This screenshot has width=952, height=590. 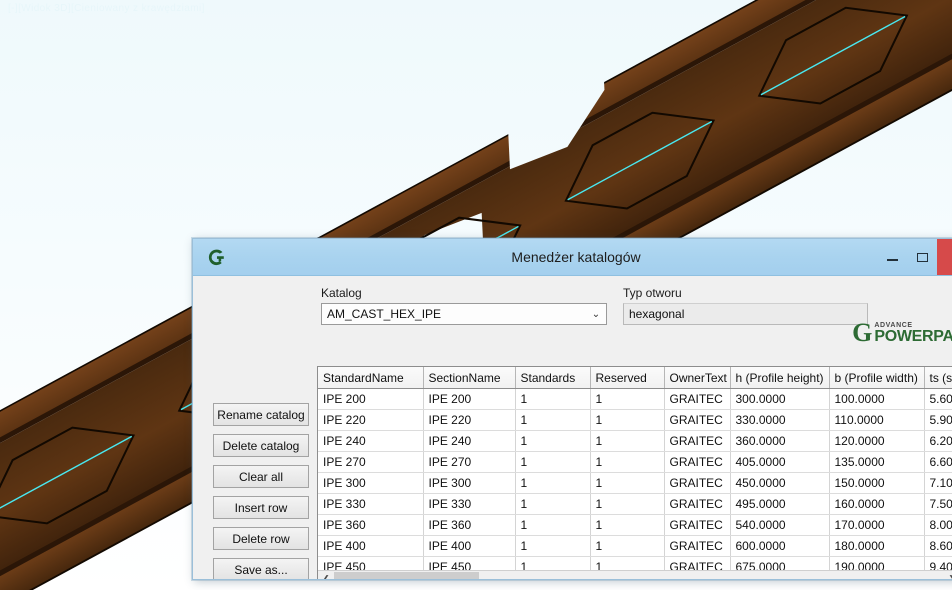 What do you see at coordinates (639, 575) in the screenshot?
I see `scrollbar-track` at bounding box center [639, 575].